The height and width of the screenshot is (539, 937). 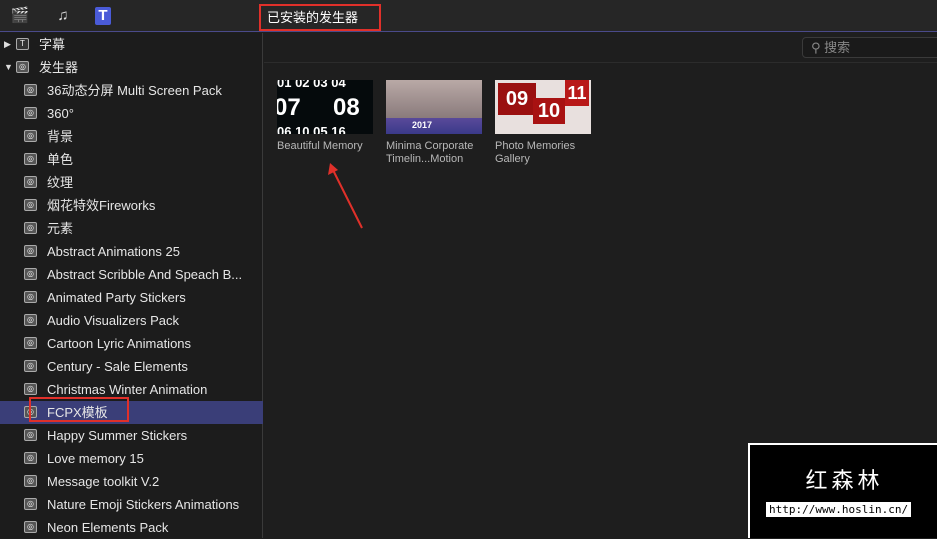 I want to click on sidebar-item: ◎ Animated Party Stickers, so click(x=131, y=297).